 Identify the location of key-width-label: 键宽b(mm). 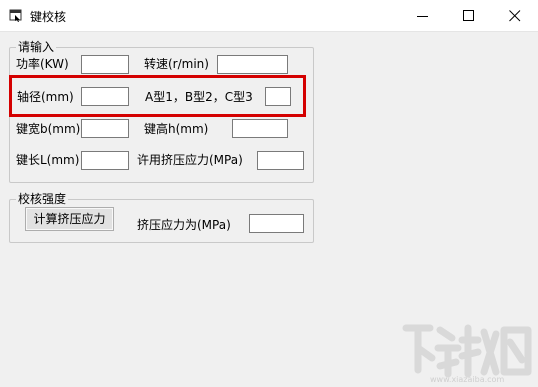
(48, 129).